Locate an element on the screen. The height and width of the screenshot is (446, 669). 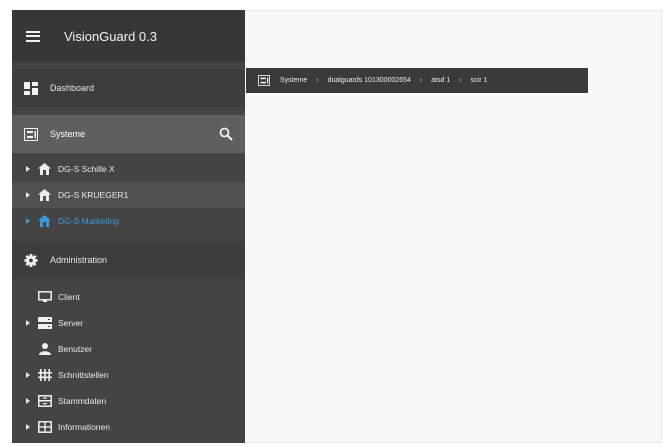
admin-item-label: Stammdaten is located at coordinates (82, 401).